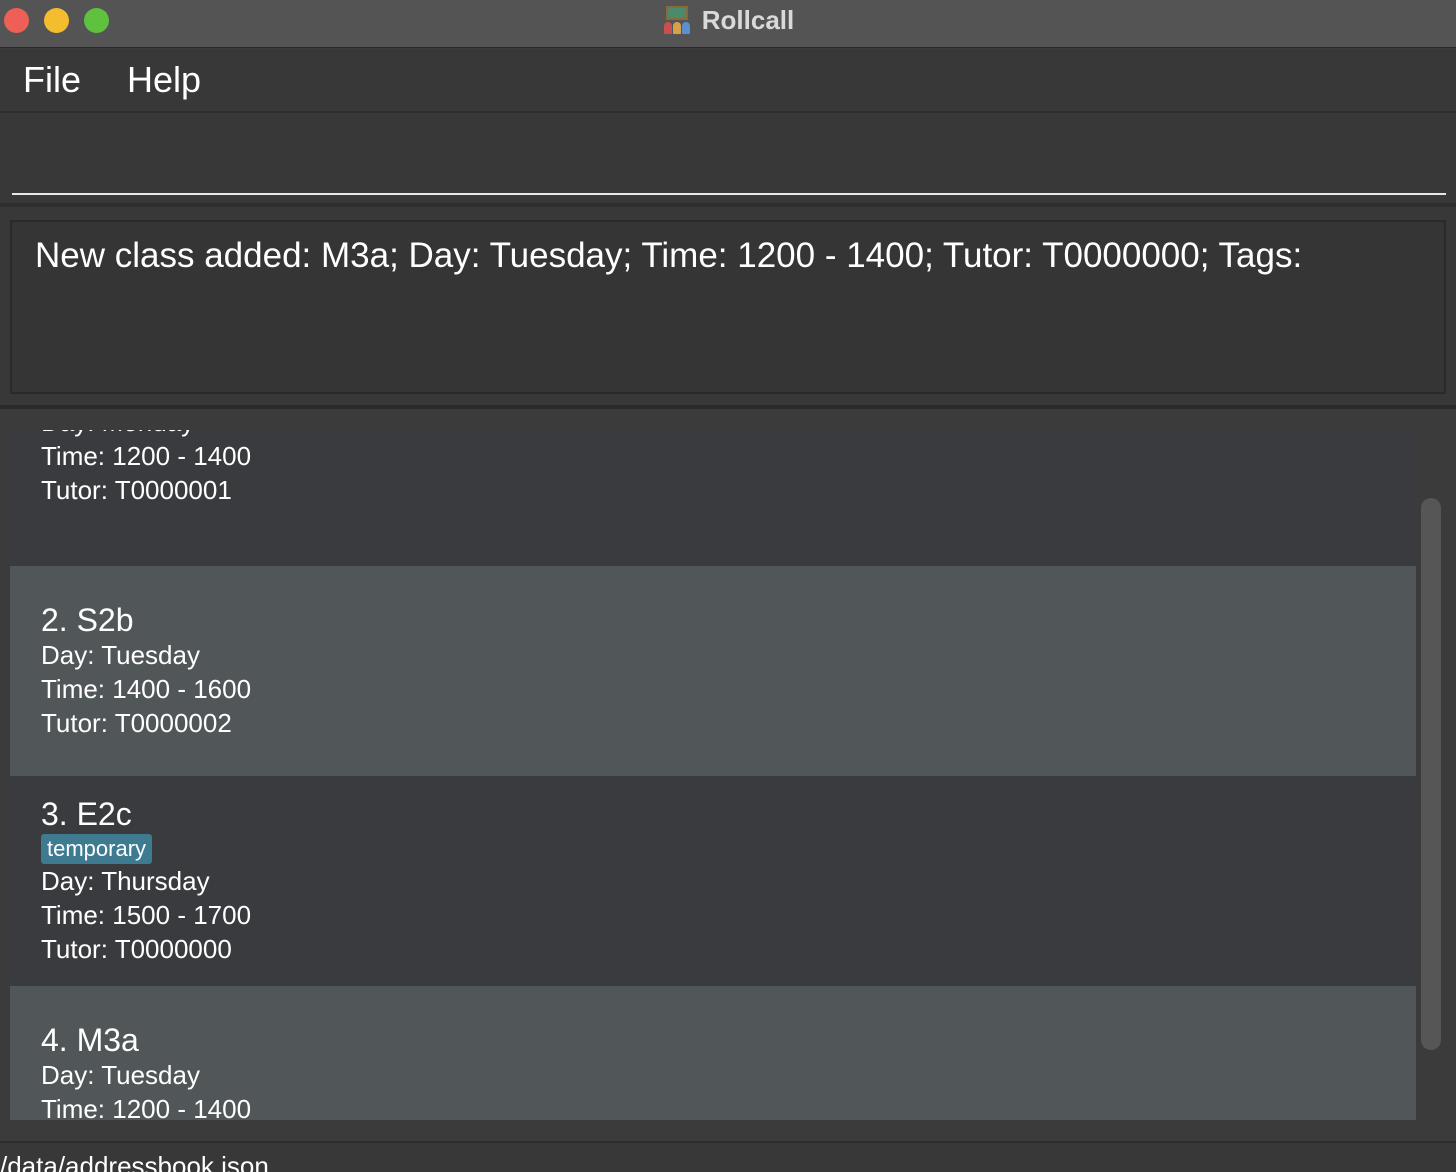 This screenshot has width=1456, height=1172. What do you see at coordinates (748, 19) in the screenshot?
I see `window-title: Rollcall` at bounding box center [748, 19].